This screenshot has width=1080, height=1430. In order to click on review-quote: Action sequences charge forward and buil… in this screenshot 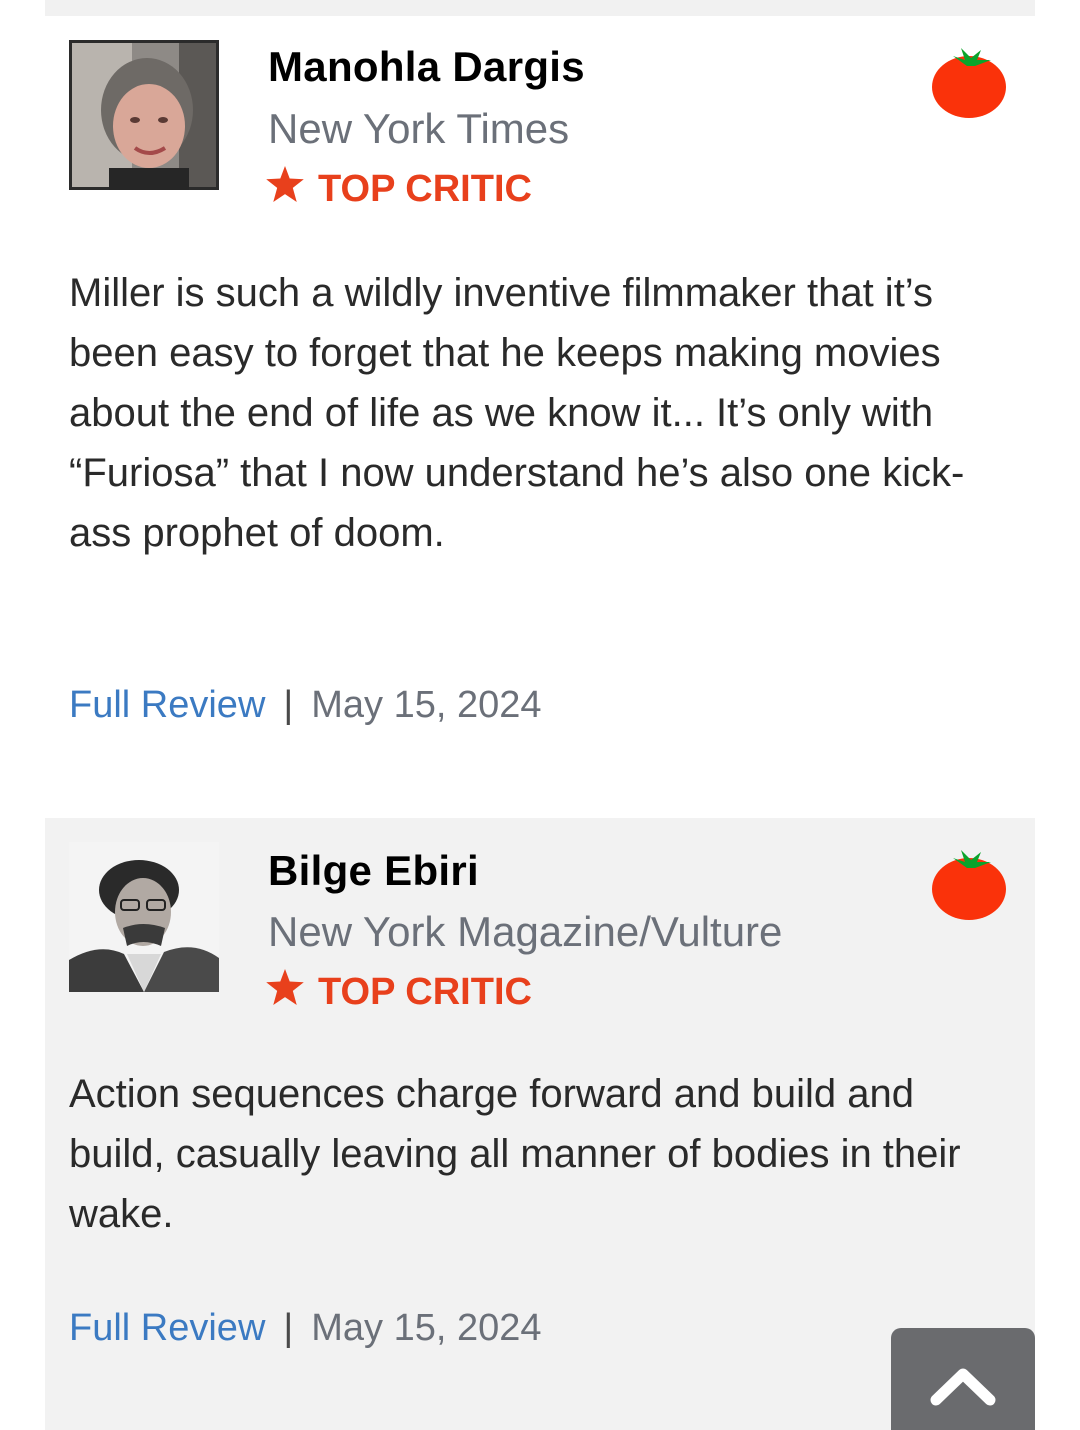, I will do `click(515, 1154)`.